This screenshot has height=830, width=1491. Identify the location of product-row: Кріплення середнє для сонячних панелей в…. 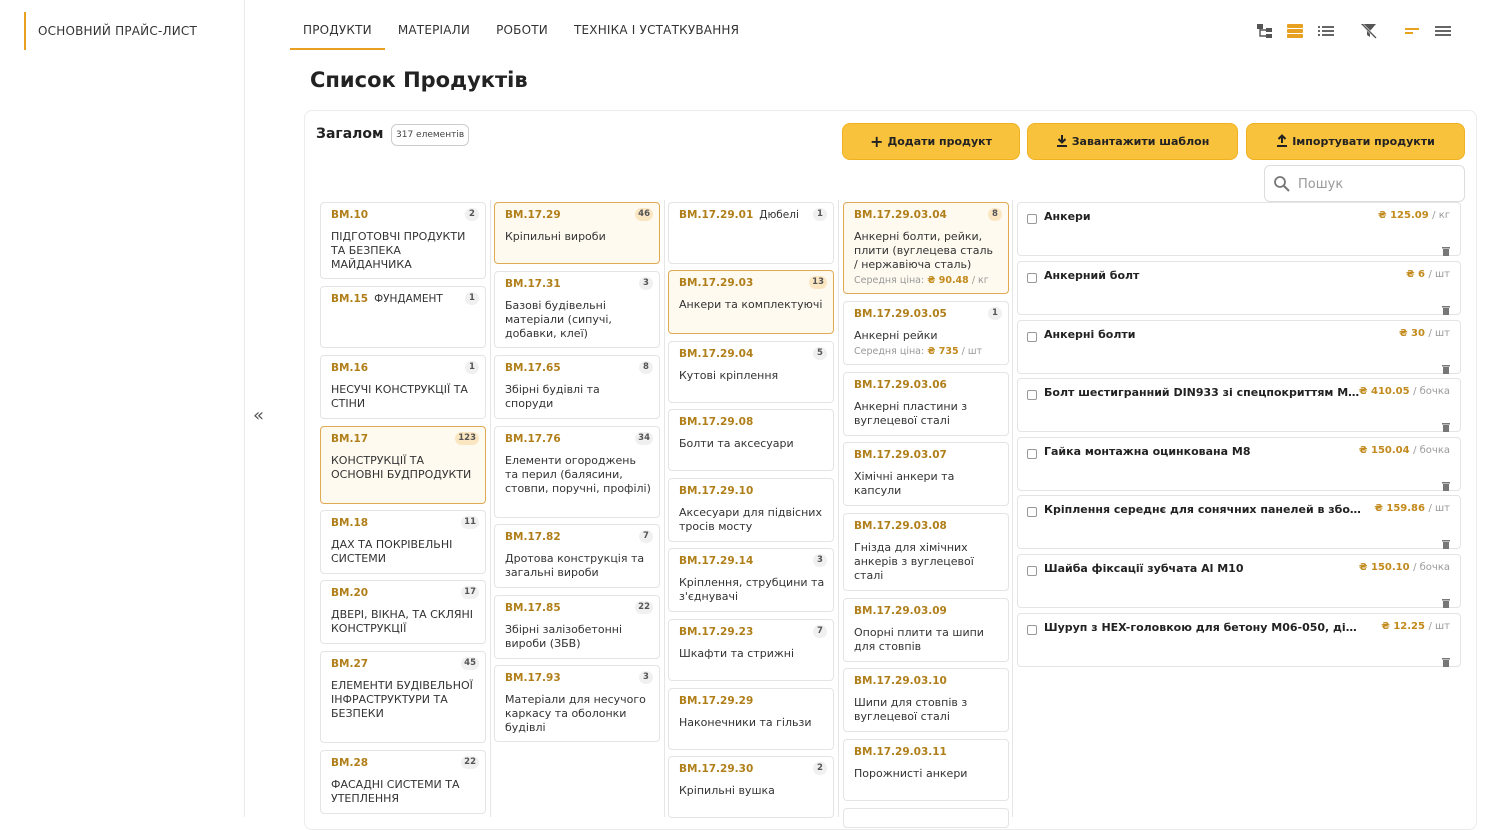
(1239, 522).